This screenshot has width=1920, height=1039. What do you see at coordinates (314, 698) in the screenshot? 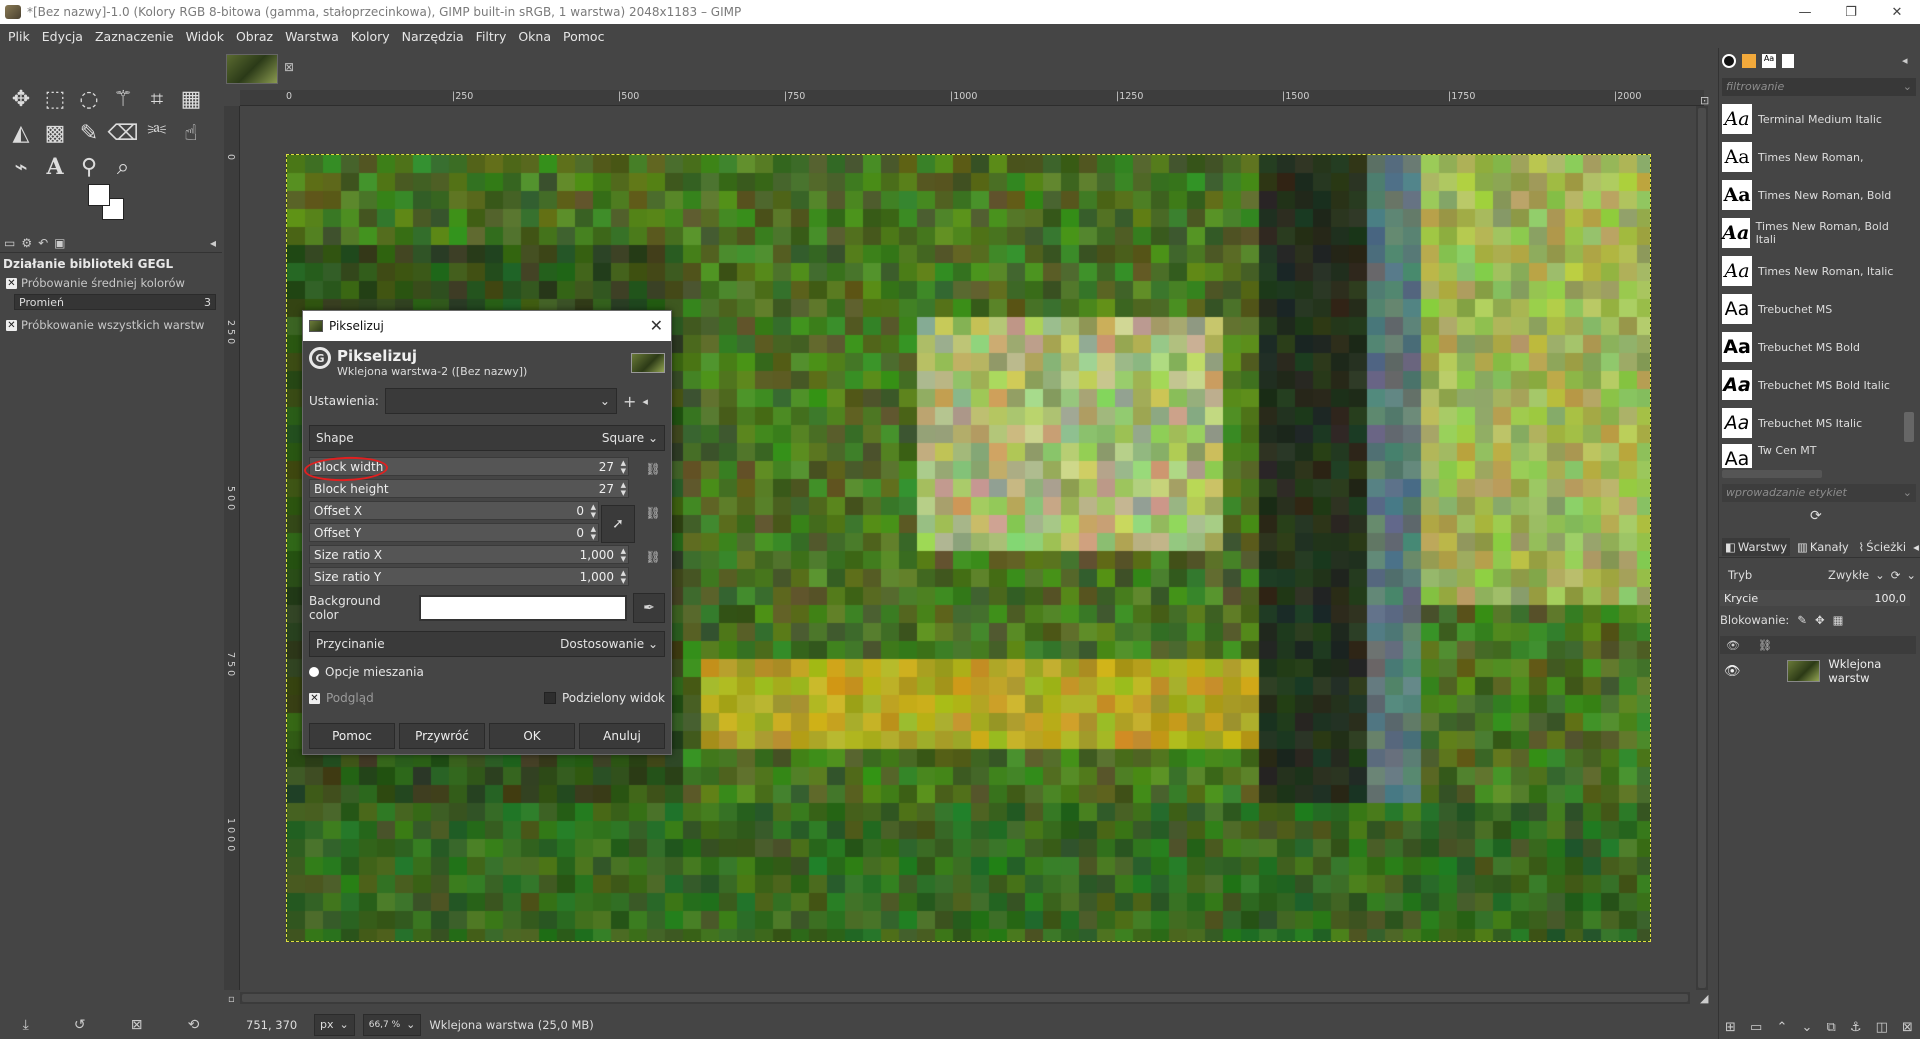
I see `preview-checkbox: ✕` at bounding box center [314, 698].